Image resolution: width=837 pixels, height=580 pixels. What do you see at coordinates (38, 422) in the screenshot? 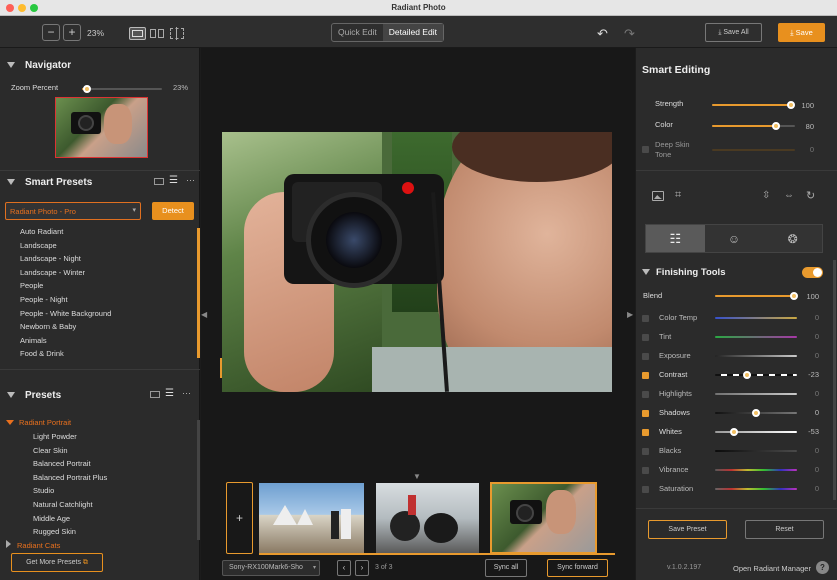
I see `preset-group-radiant-portrait: Radiant Portrait` at bounding box center [38, 422].